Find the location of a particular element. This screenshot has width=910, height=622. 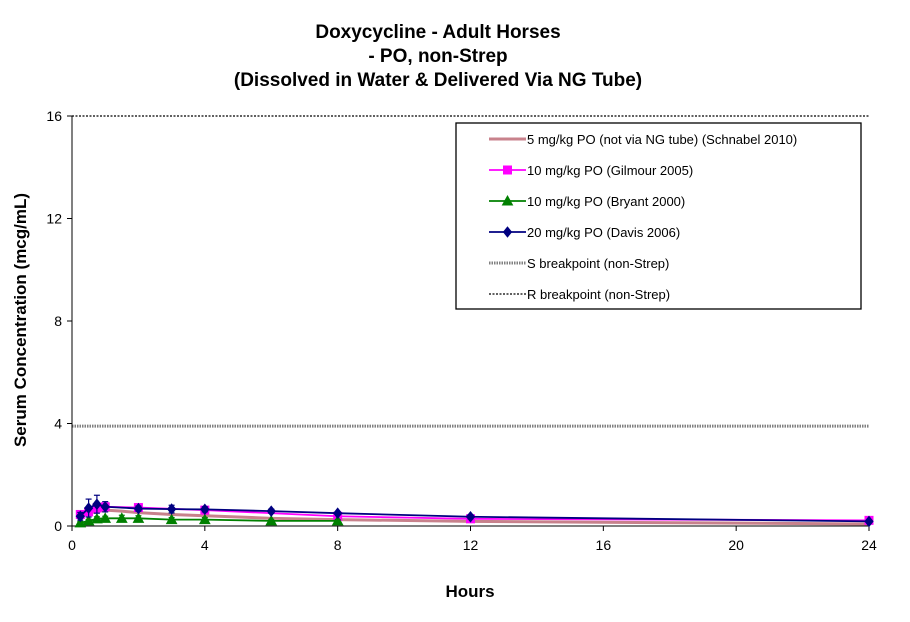

series-layer is located at coordinates (474, 511).